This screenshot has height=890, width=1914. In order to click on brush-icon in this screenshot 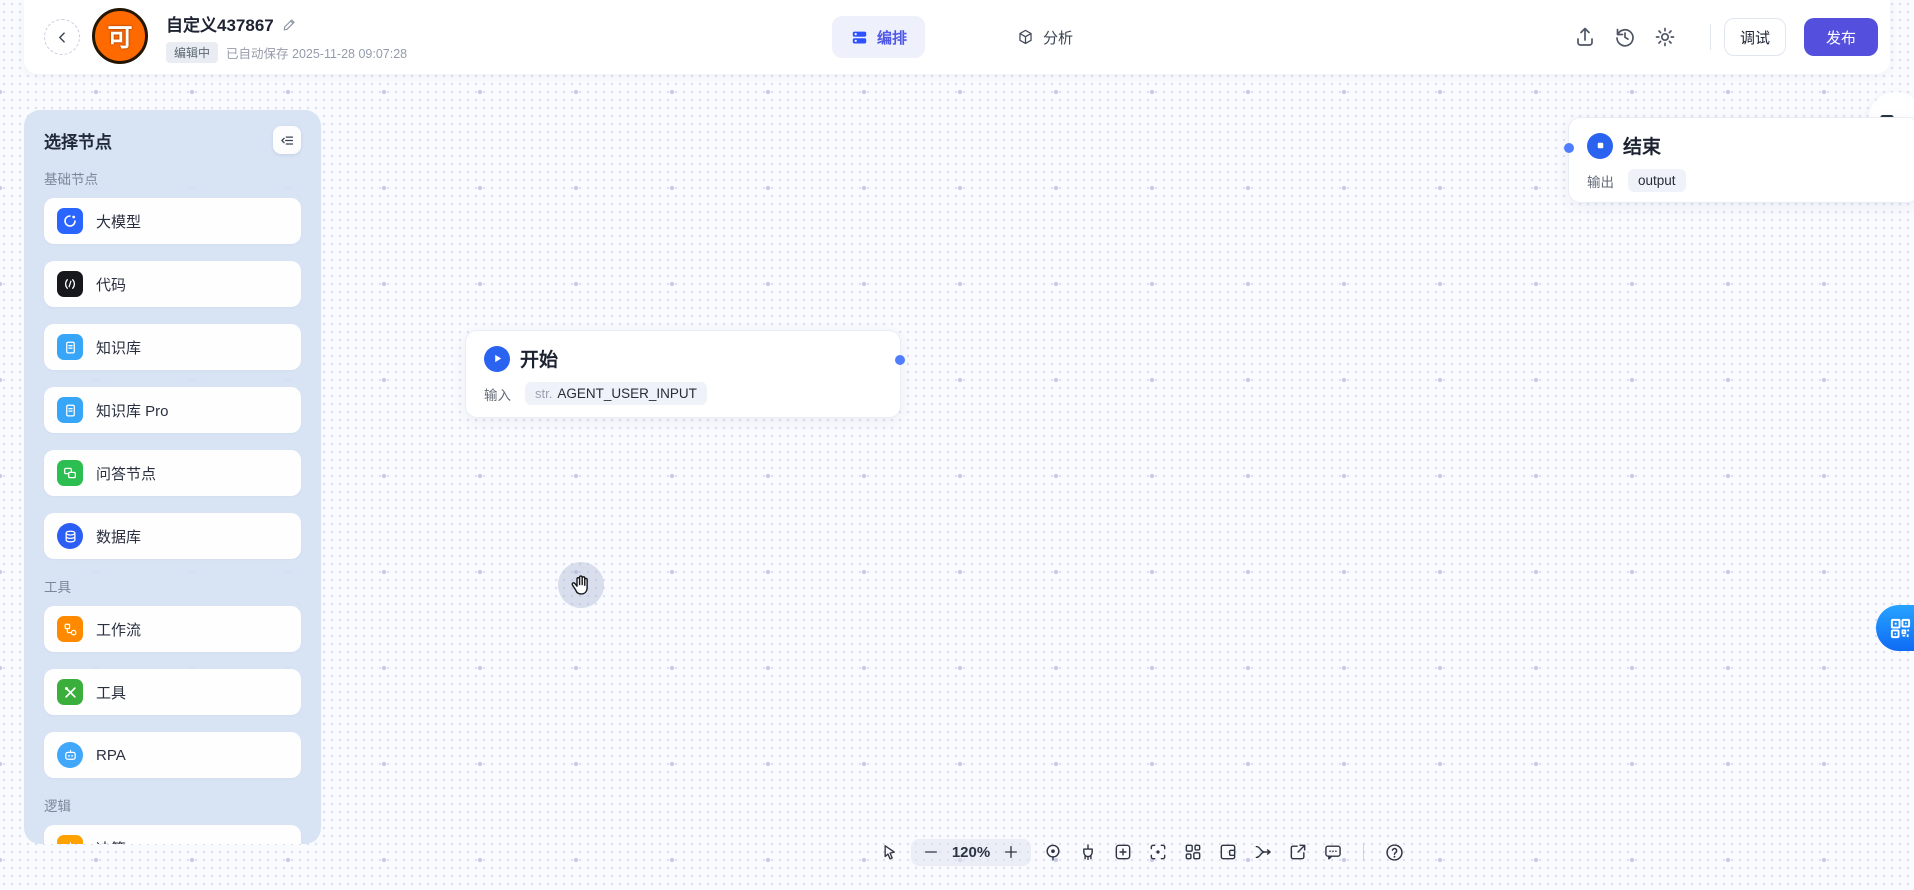, I will do `click(1088, 852)`.